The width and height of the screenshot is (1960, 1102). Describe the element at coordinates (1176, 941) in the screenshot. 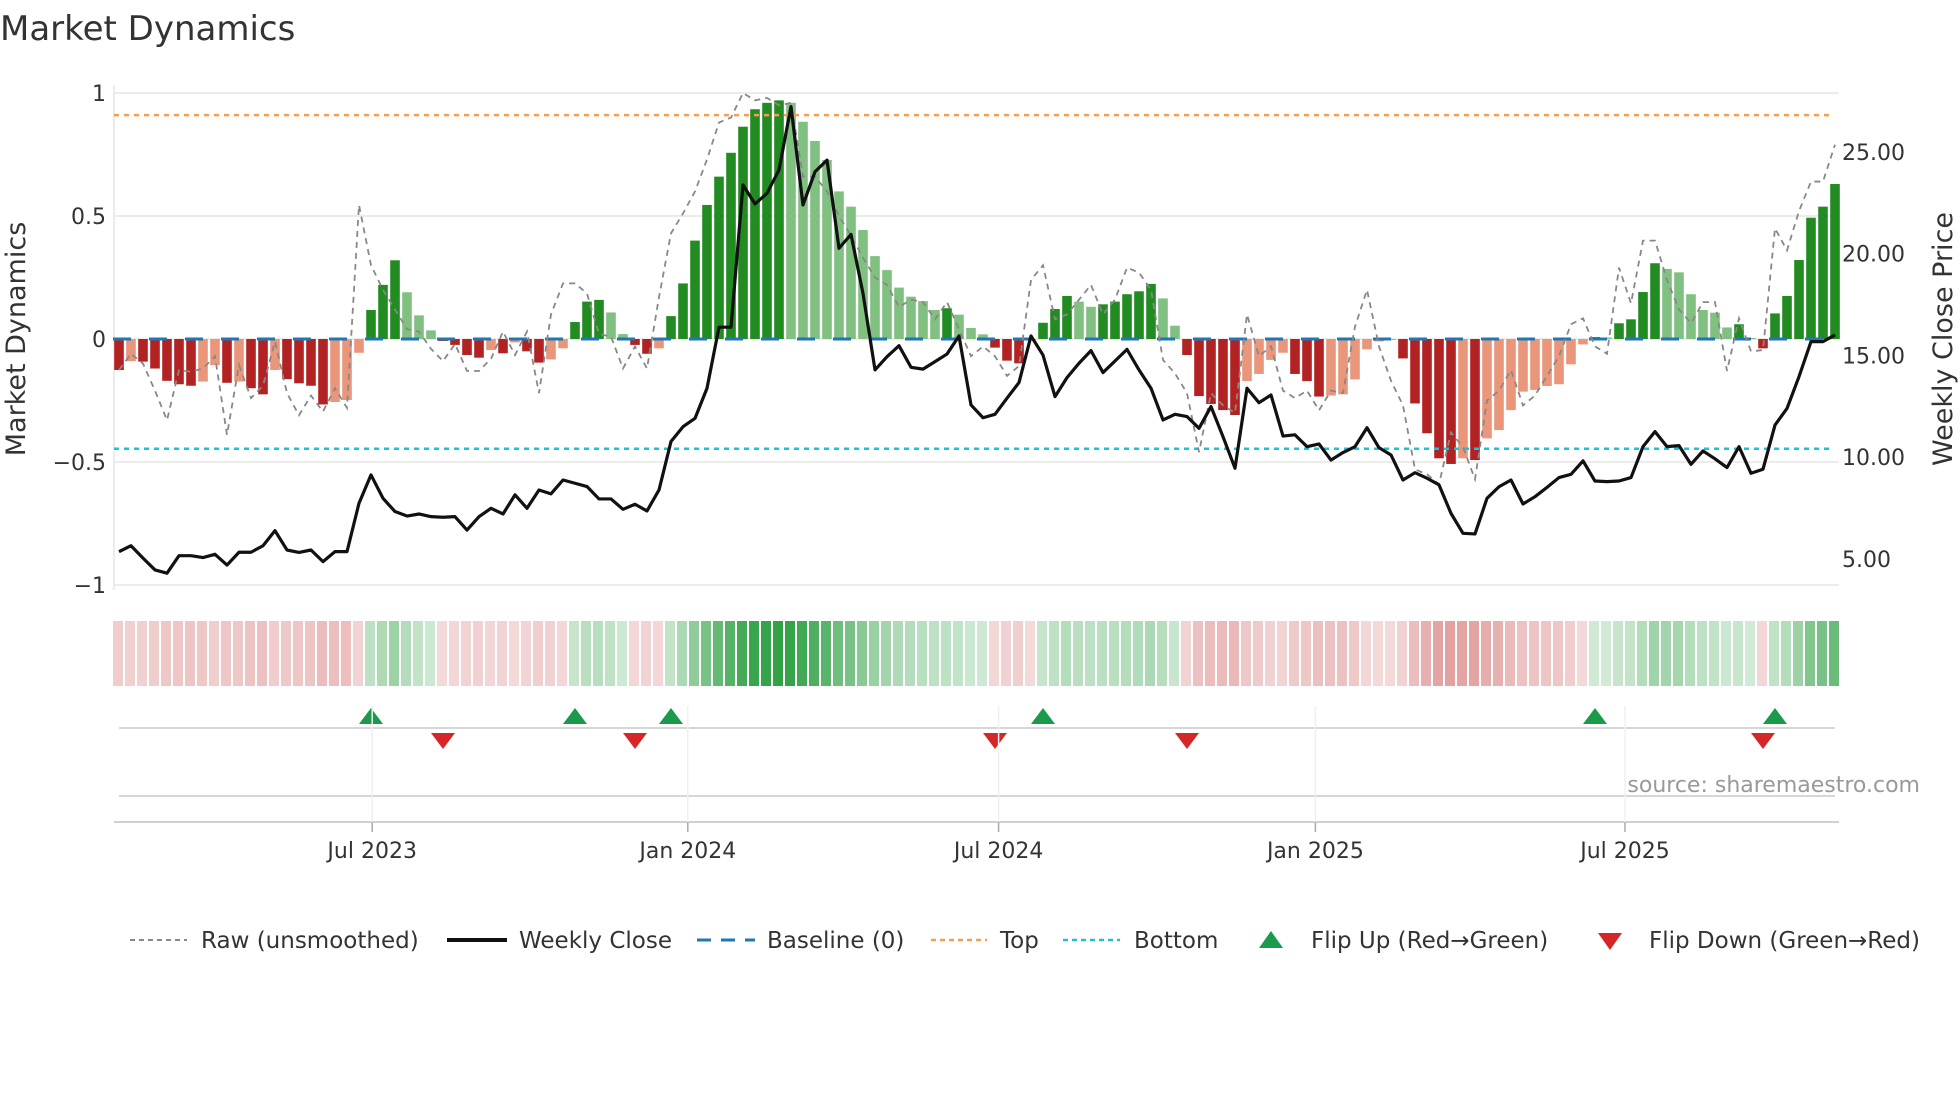

I see `legend-label-bottom: Bottom` at that location.